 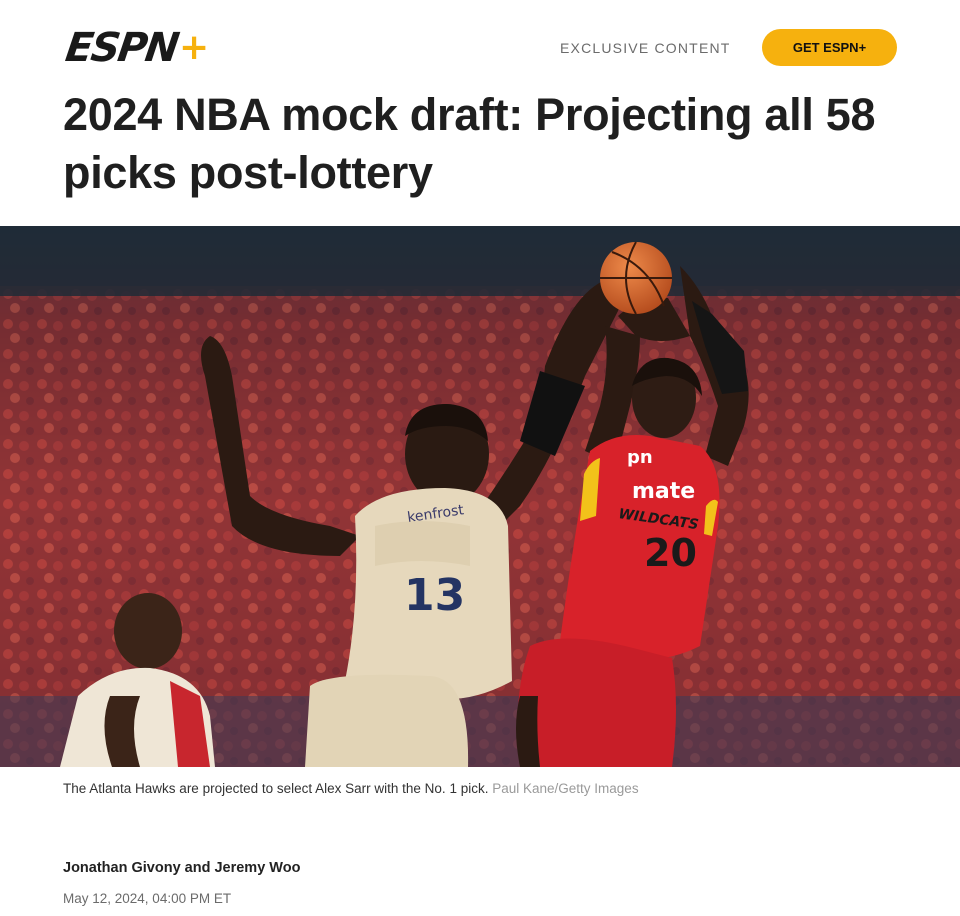 What do you see at coordinates (434, 595) in the screenshot?
I see `defender-jersey-number: 13` at bounding box center [434, 595].